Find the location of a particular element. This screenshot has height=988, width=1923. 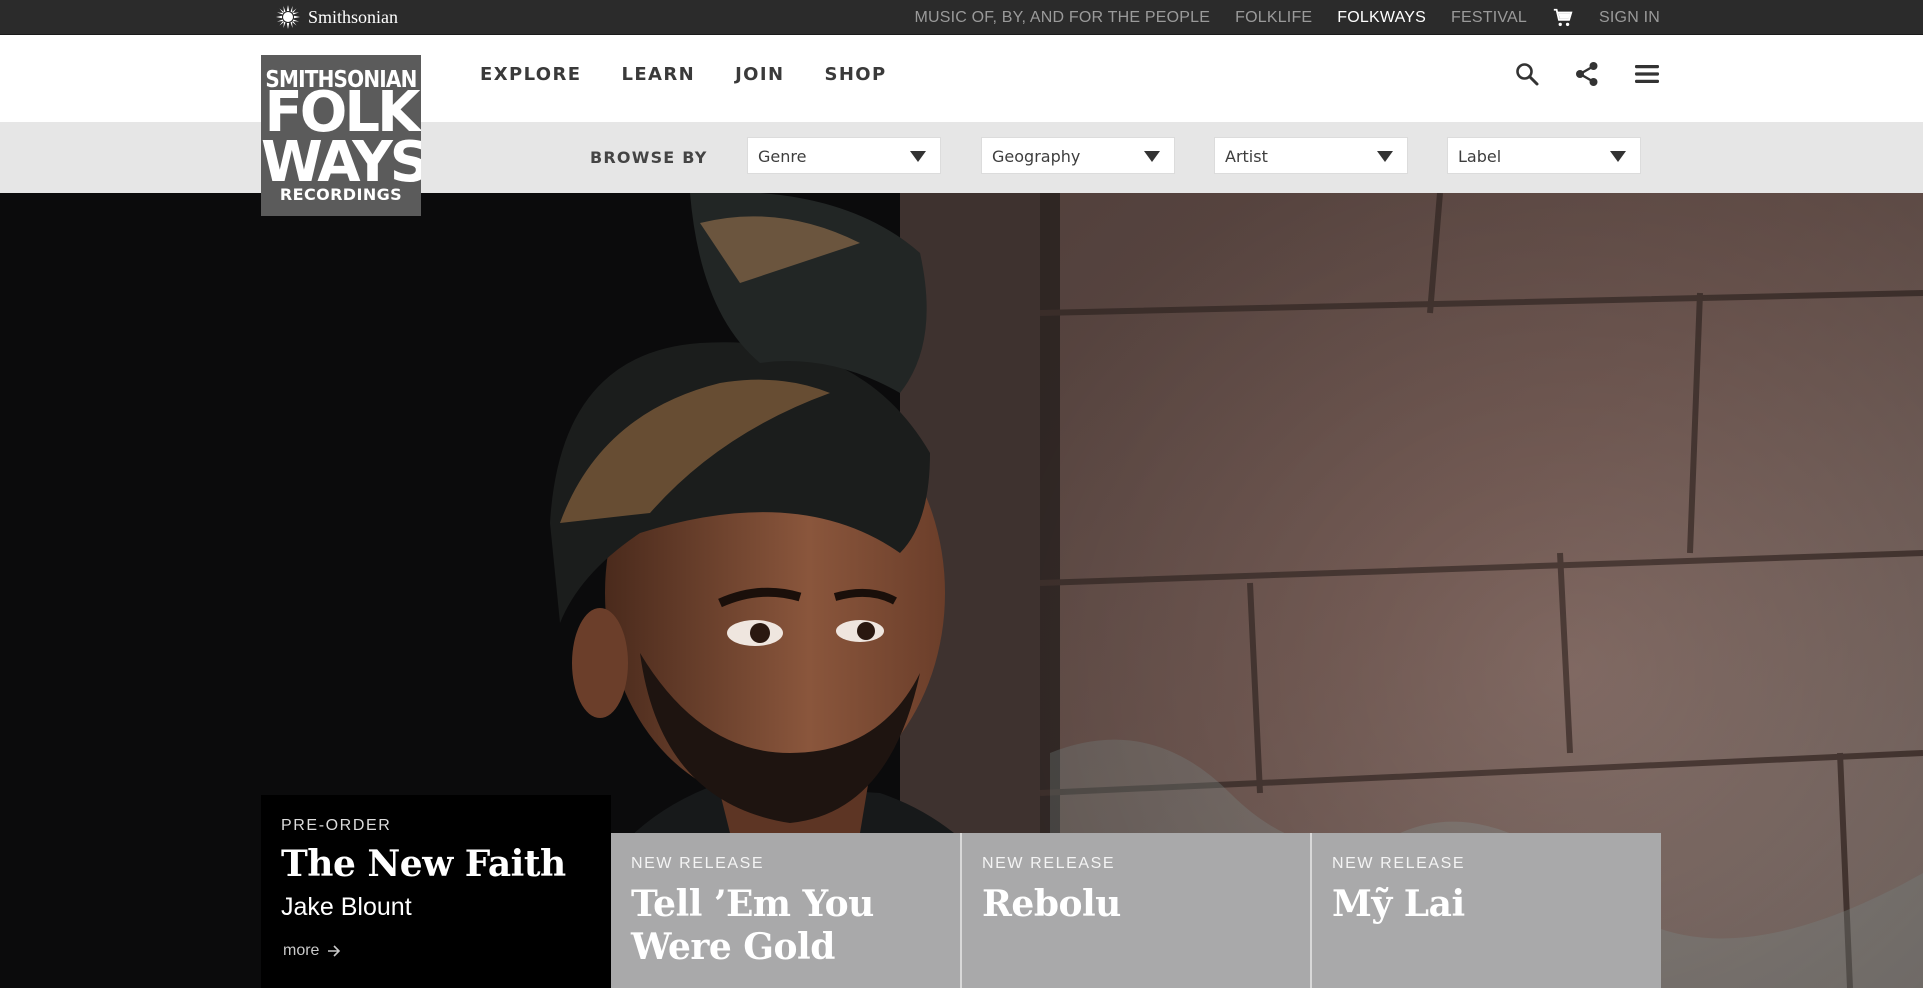

util-link-folklife: FOLKLIFE is located at coordinates (1273, 18).